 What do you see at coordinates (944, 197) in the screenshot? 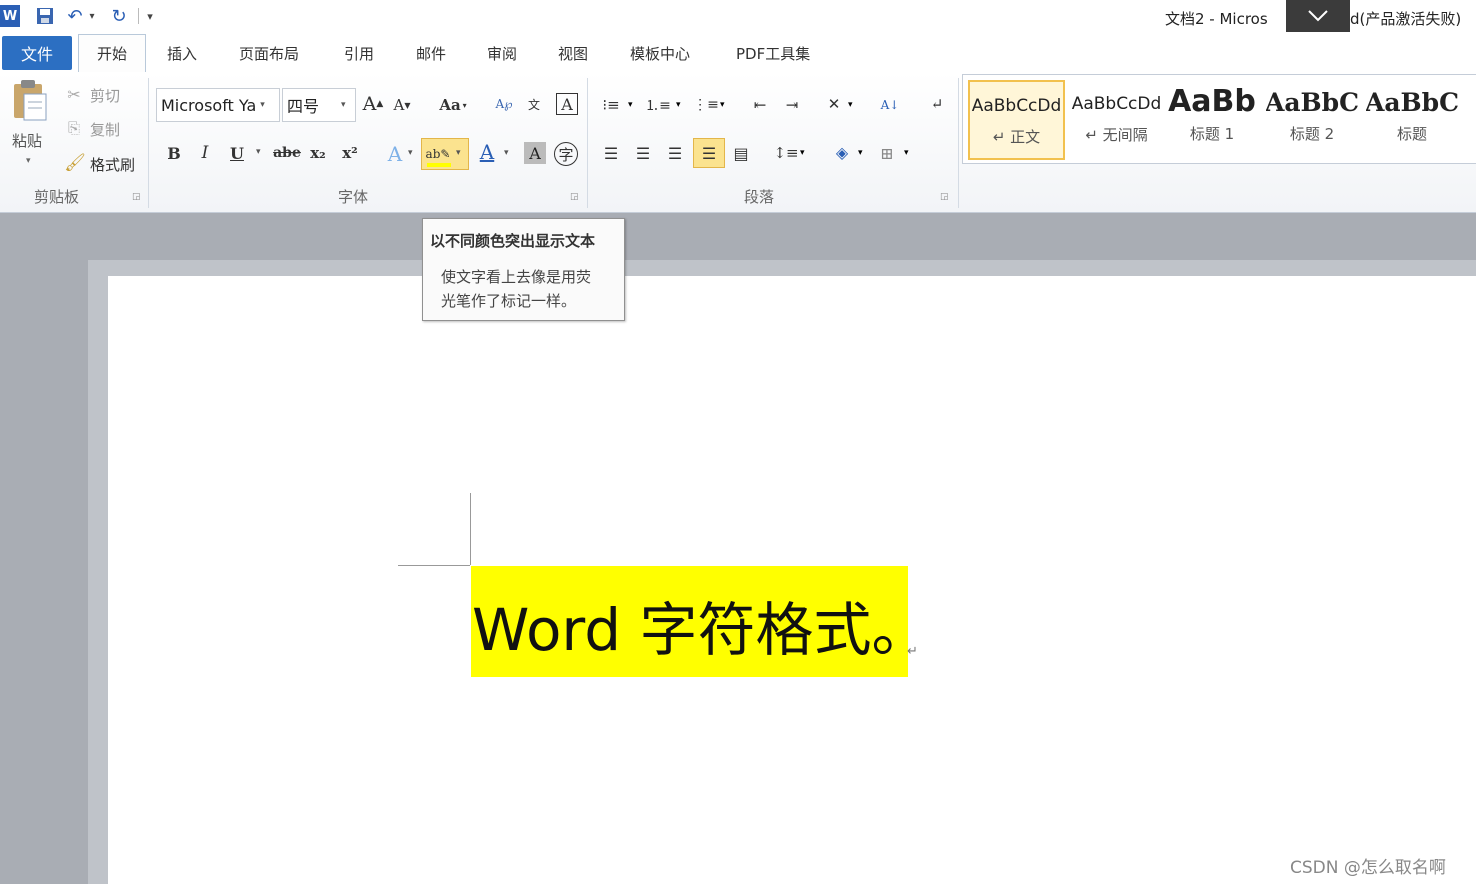
I see `paragraph-launcher-icon: ◲` at bounding box center [944, 197].